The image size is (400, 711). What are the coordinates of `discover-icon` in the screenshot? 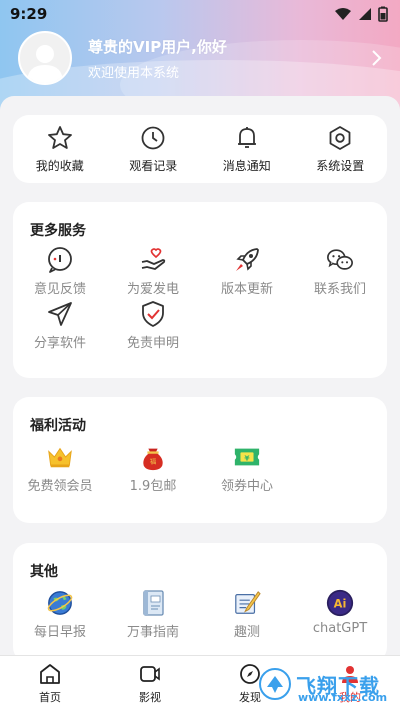 It's located at (250, 674).